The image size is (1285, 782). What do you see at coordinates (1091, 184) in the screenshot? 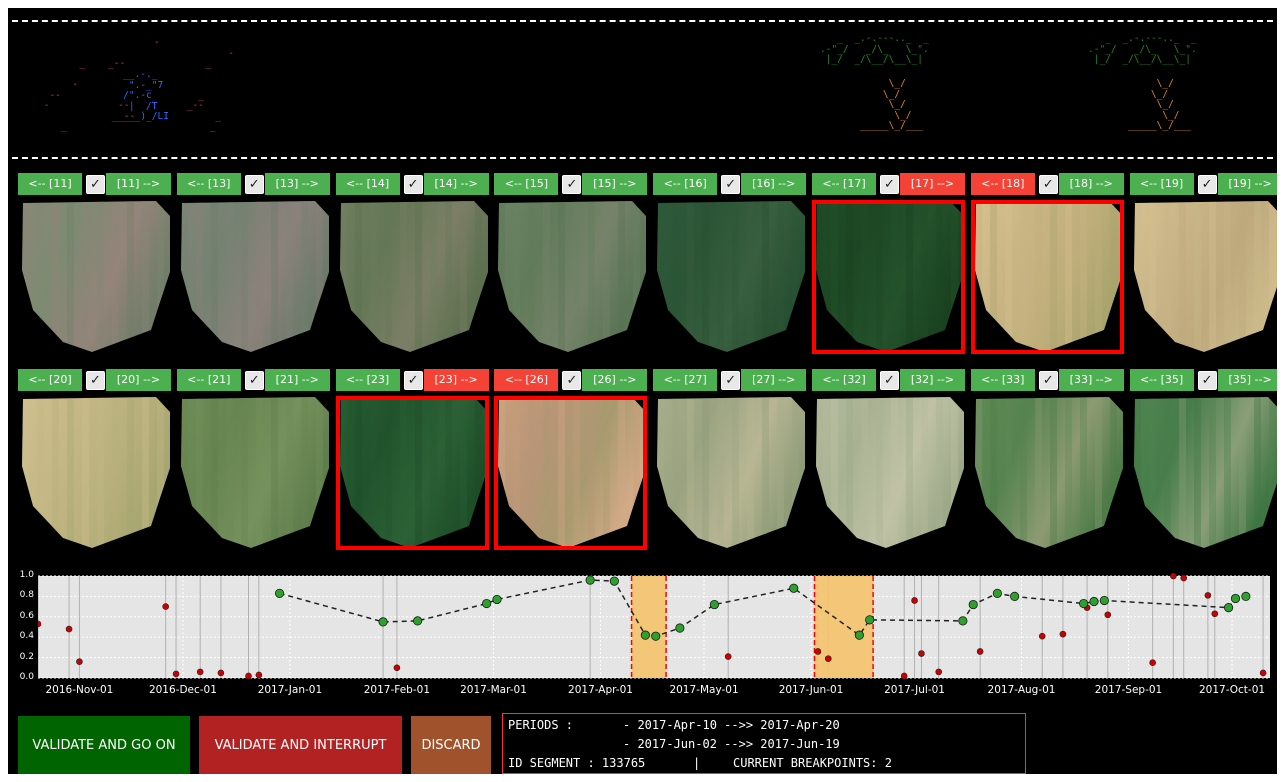
I see `next-breakpoint-button: [18] -->` at bounding box center [1091, 184].